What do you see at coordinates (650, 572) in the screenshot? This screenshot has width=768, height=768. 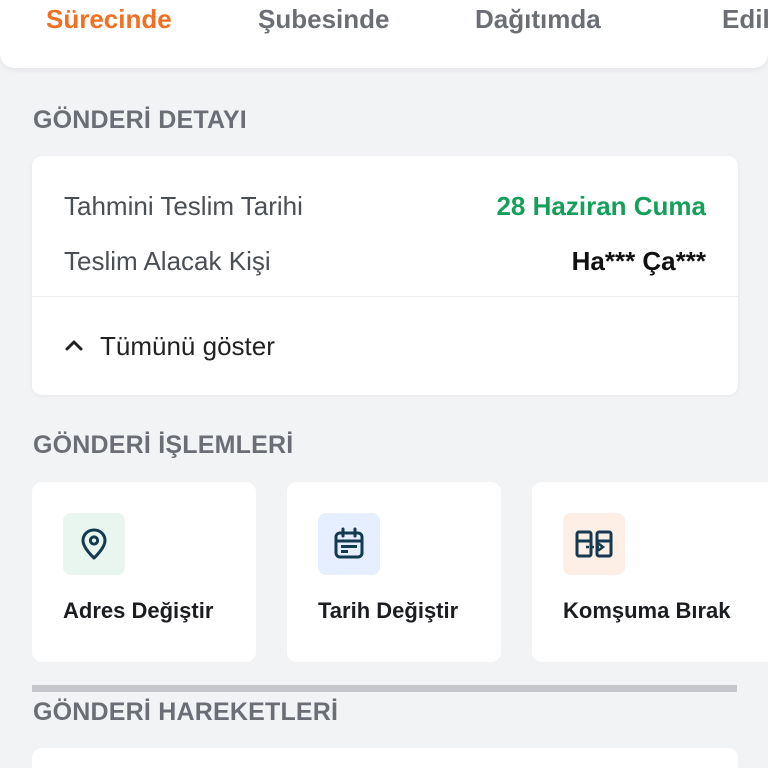 I see `leave-to-neighbor-button: Komşuma Bırak` at bounding box center [650, 572].